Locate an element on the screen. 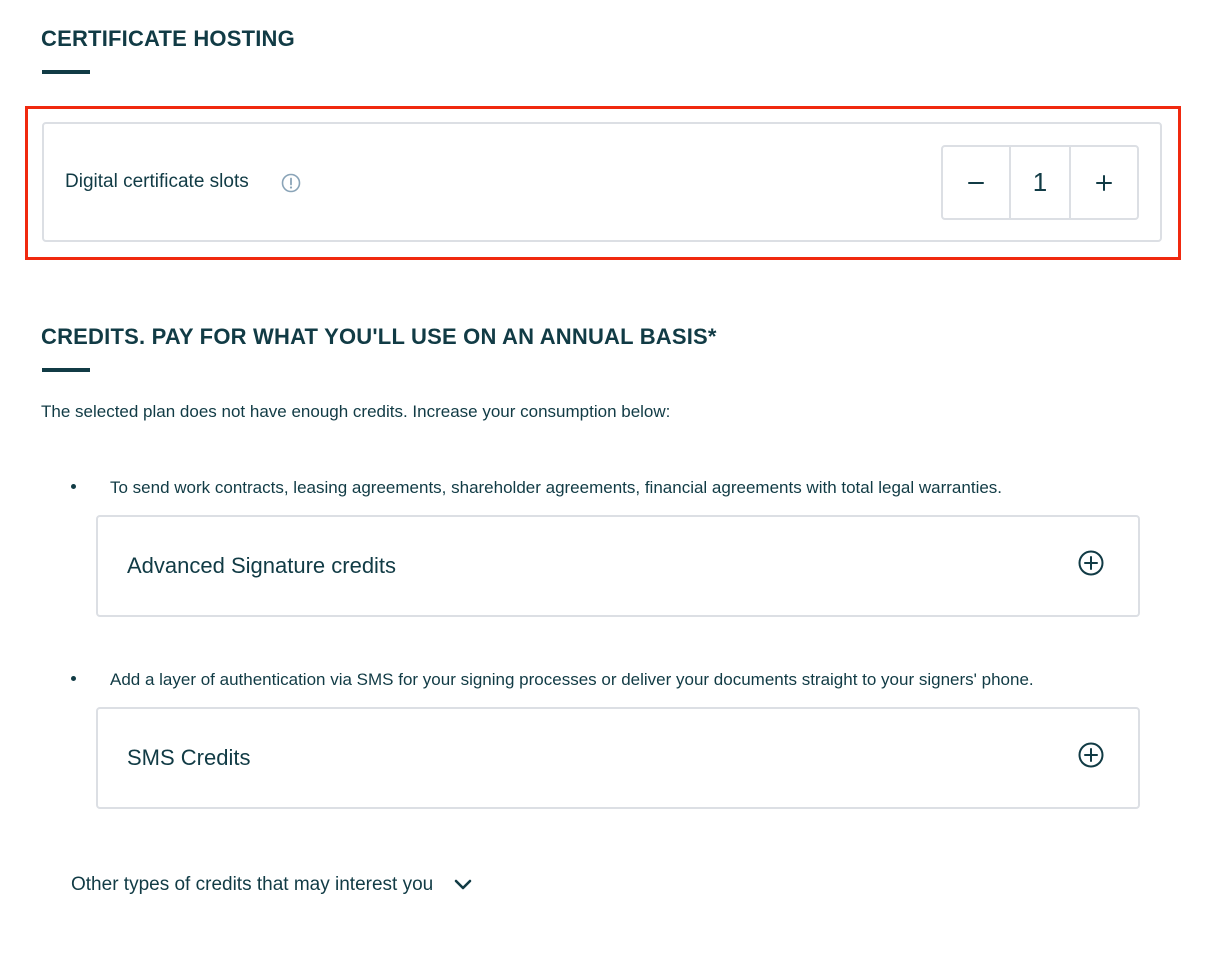 This screenshot has width=1222, height=966. advanced-signature-credits-card: Advanced Signature credits is located at coordinates (618, 566).